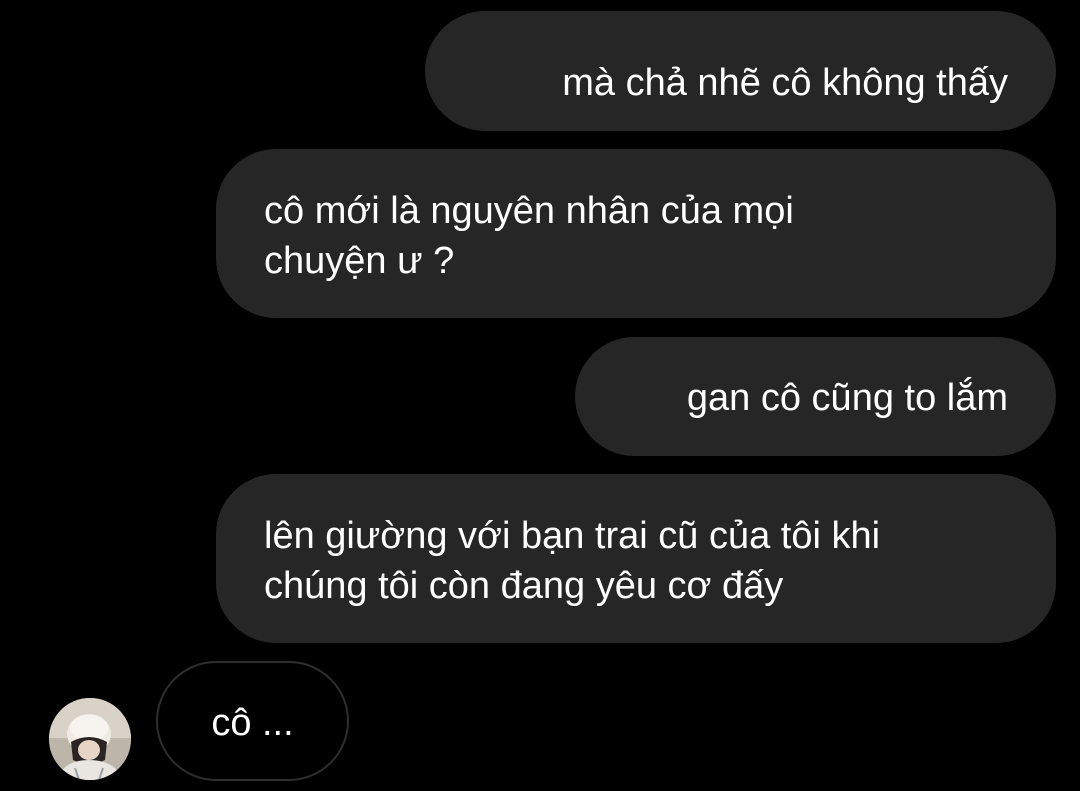  What do you see at coordinates (359, 261) in the screenshot?
I see `message-text-line: chuyện ư ?` at bounding box center [359, 261].